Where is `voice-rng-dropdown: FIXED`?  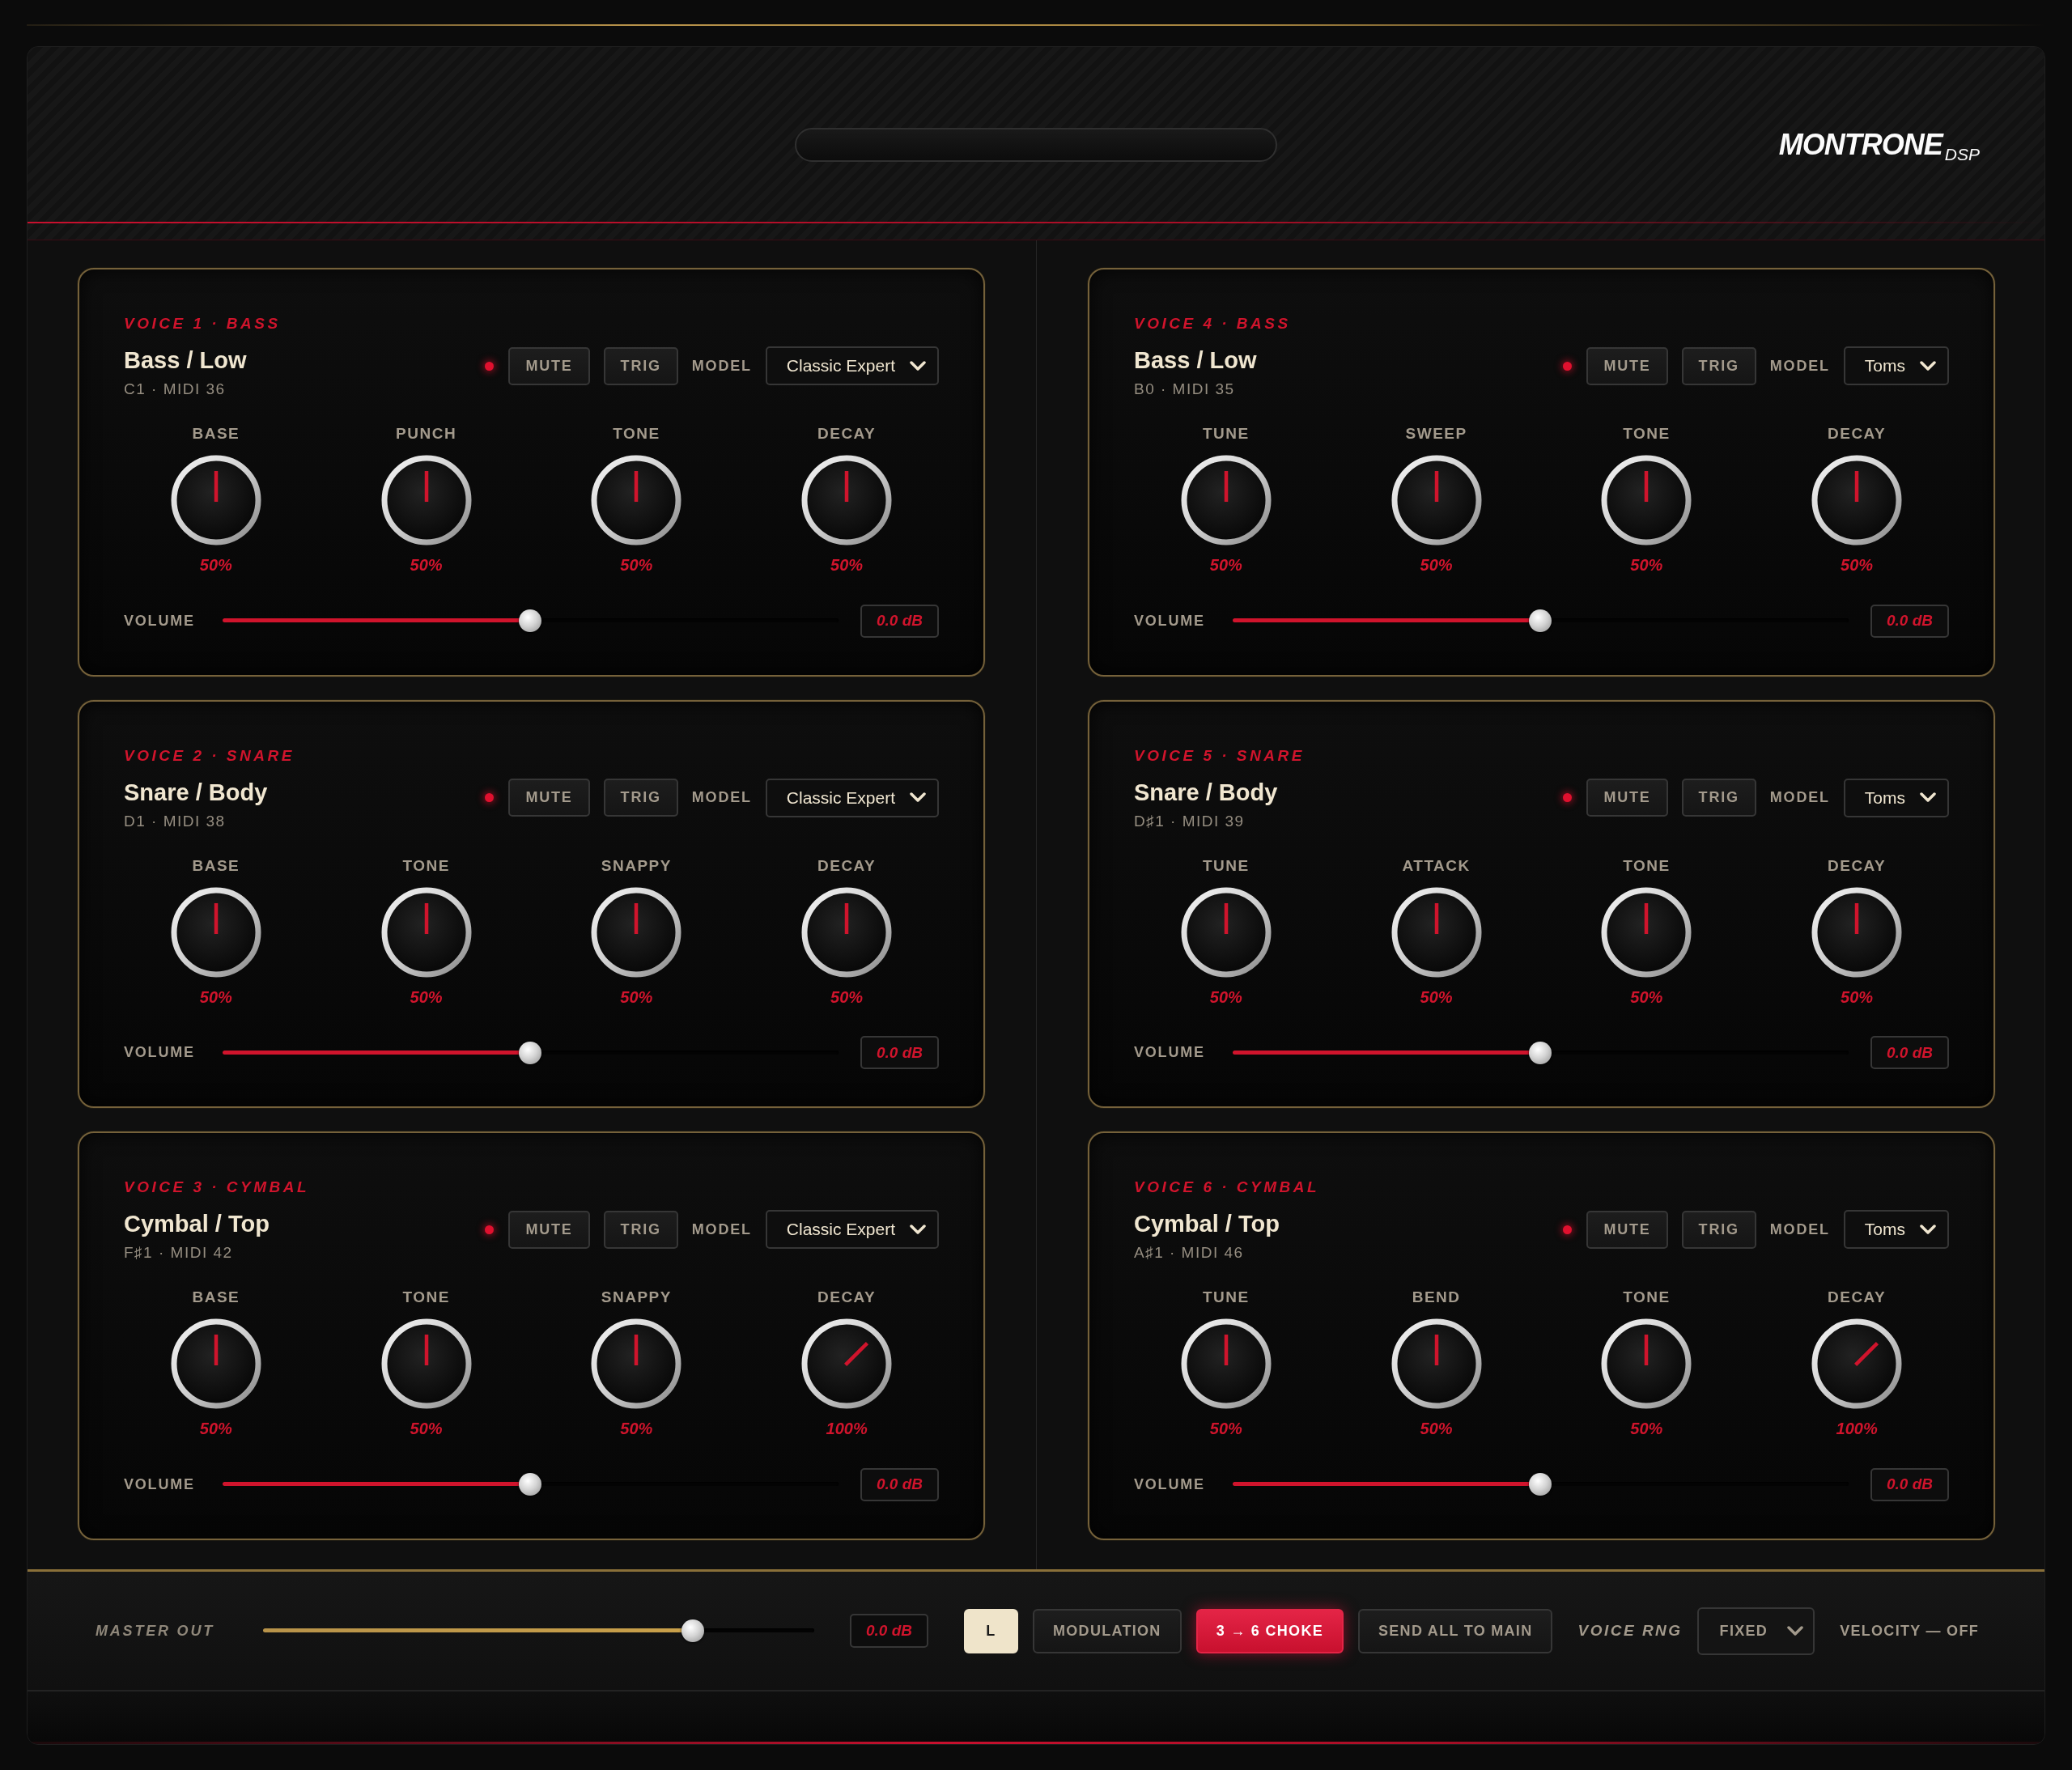 voice-rng-dropdown: FIXED is located at coordinates (1755, 1631).